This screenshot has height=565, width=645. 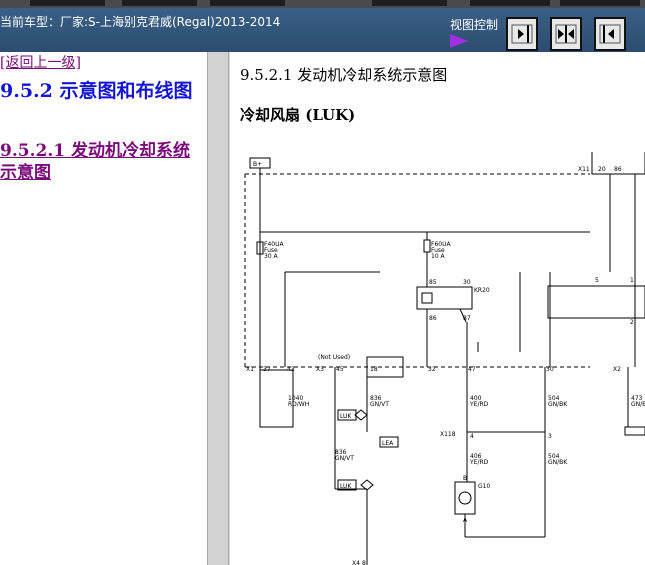 I want to click on label-conn-x118: X118, so click(x=448, y=434).